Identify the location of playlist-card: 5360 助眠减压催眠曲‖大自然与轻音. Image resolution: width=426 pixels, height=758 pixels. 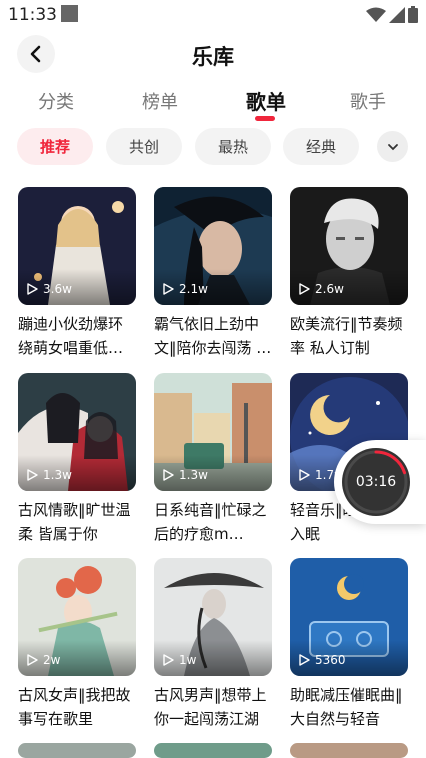
(349, 644).